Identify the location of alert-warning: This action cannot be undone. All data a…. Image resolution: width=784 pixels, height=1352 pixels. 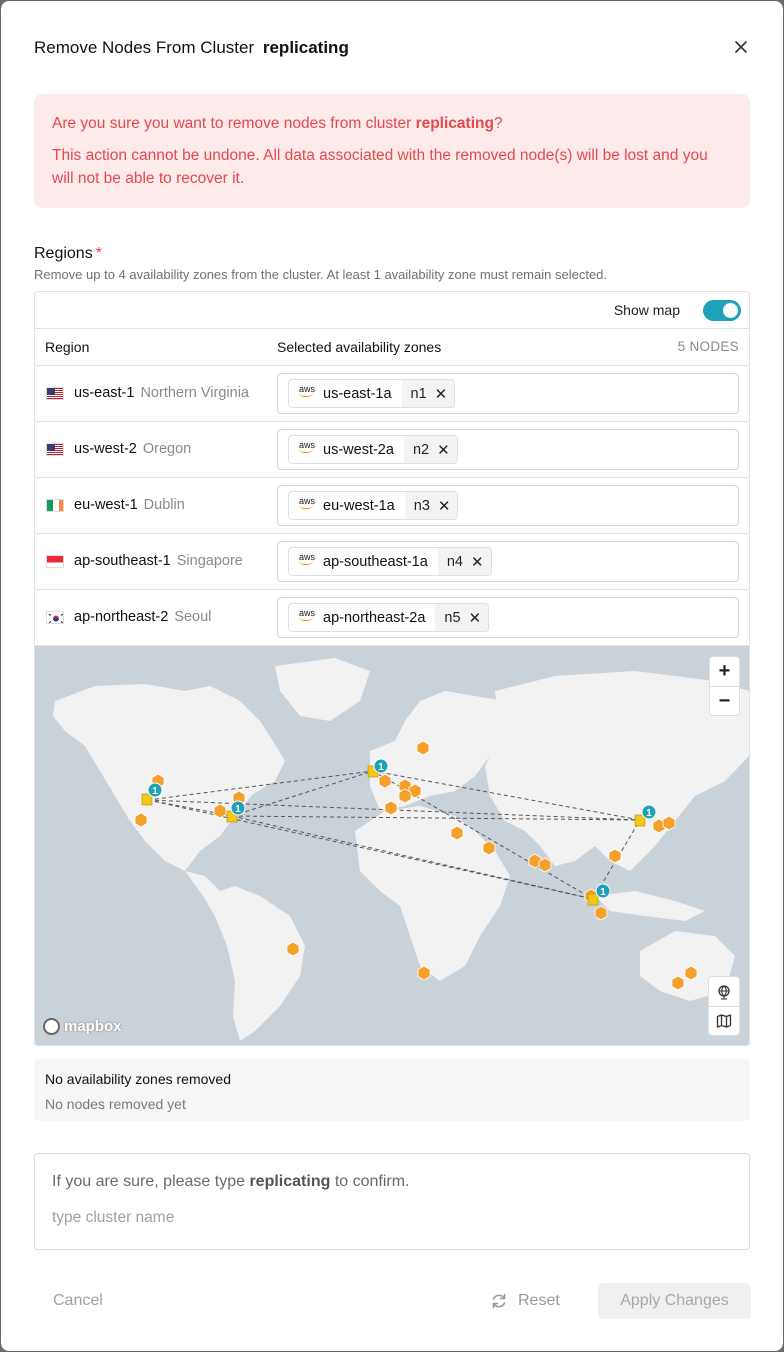
(380, 167).